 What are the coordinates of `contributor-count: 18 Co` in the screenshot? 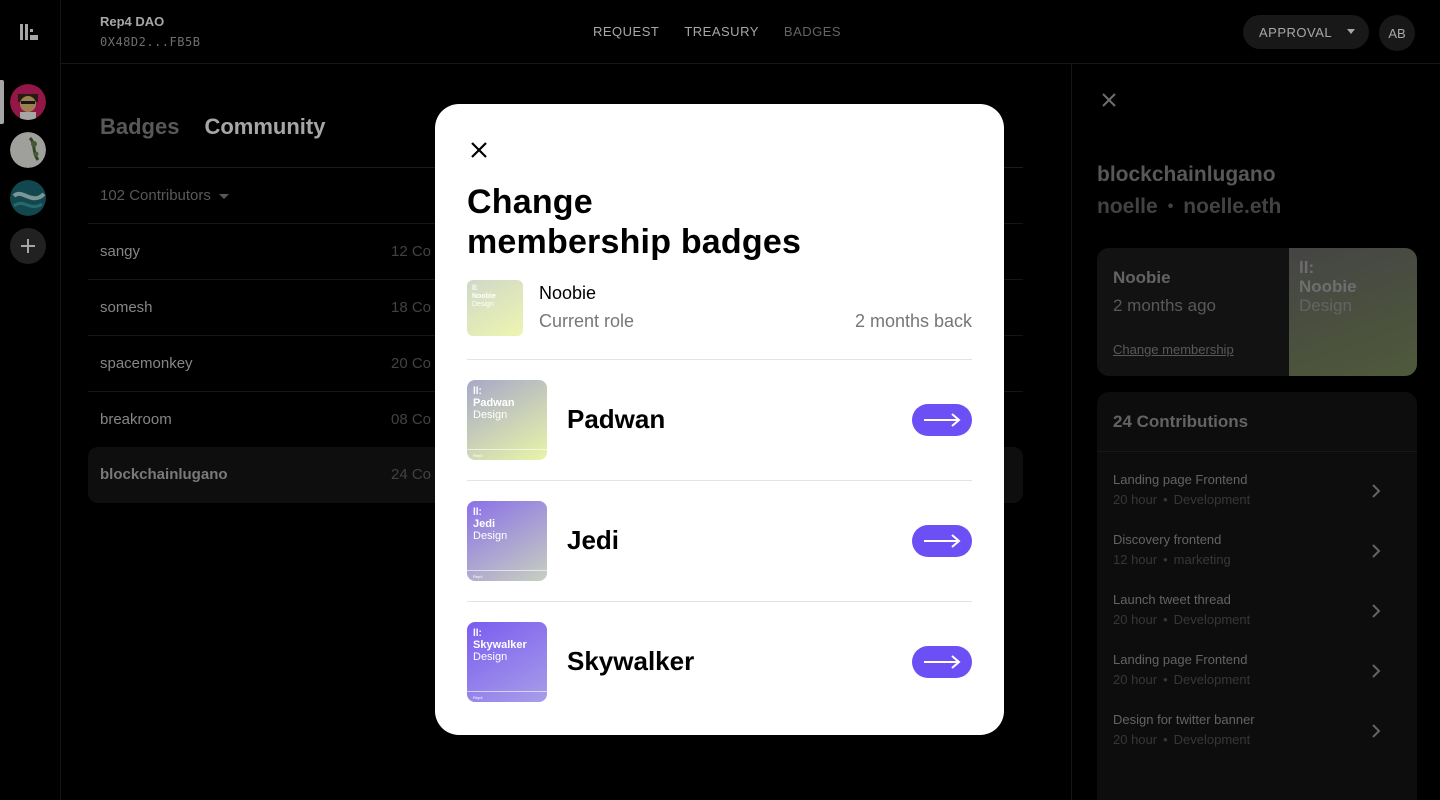 It's located at (411, 307).